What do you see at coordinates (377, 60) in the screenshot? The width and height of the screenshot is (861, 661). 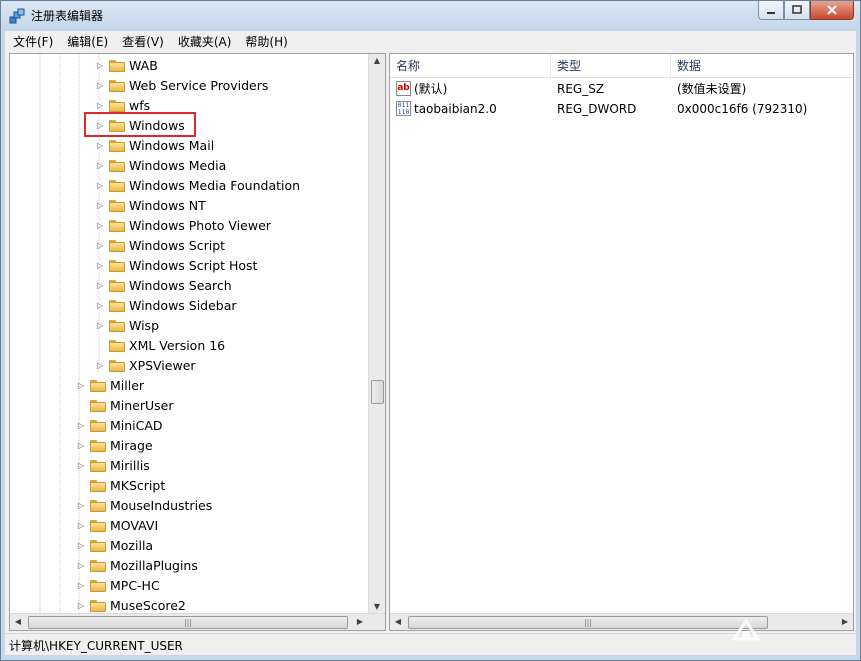 I see `scroll-up-icon: ▲` at bounding box center [377, 60].